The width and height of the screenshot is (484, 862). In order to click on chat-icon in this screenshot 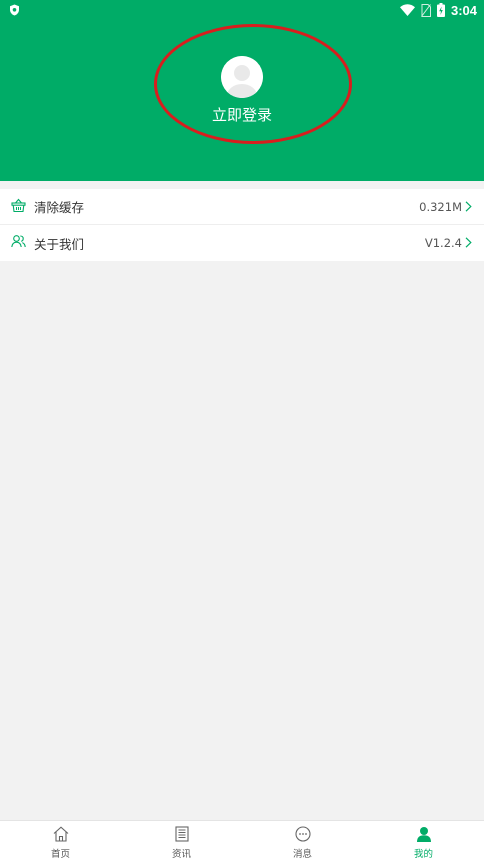, I will do `click(302, 834)`.